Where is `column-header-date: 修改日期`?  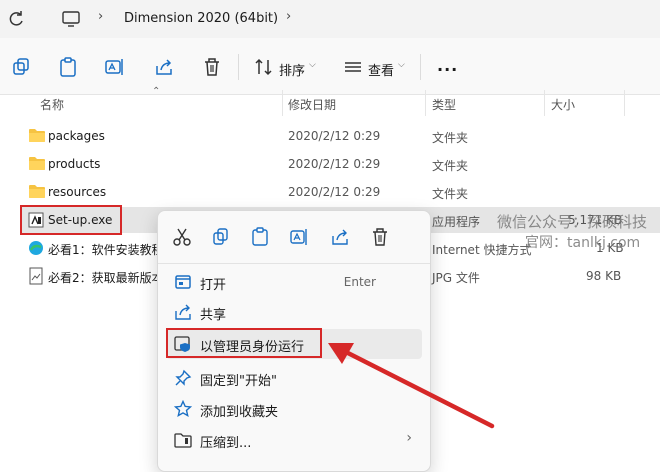 column-header-date: 修改日期 is located at coordinates (312, 104).